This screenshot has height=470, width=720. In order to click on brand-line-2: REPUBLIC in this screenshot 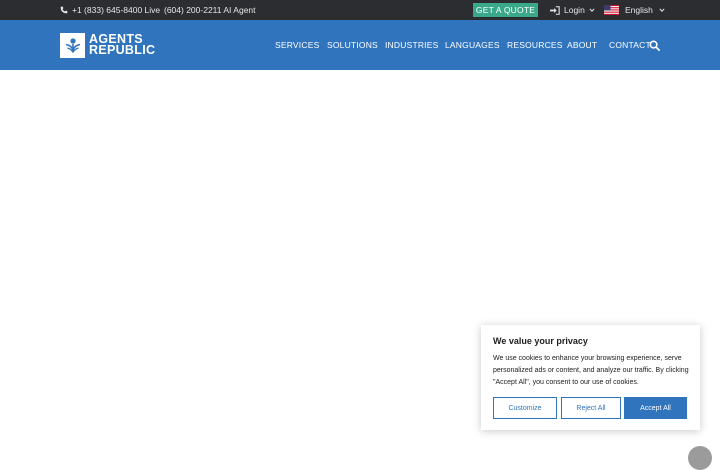, I will do `click(122, 50)`.